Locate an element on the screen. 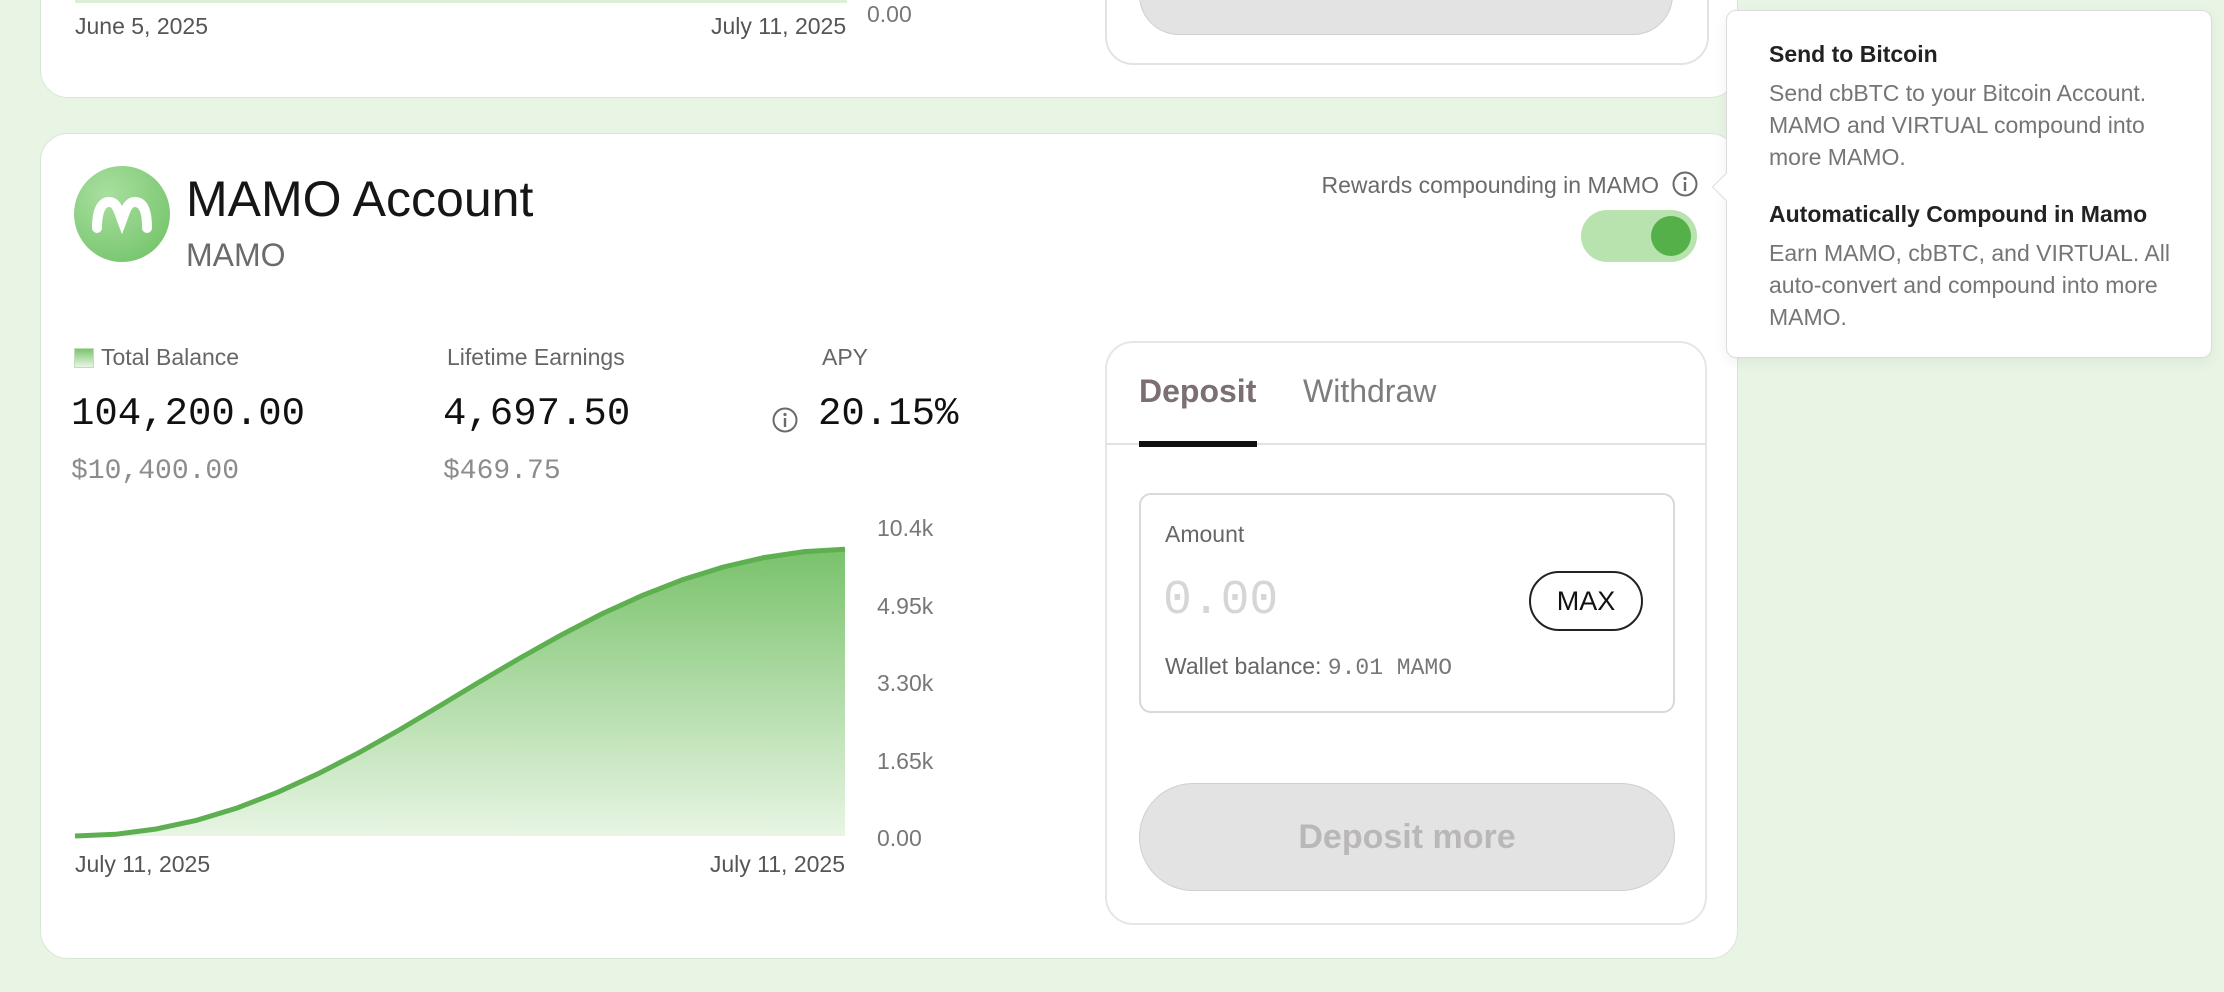 The height and width of the screenshot is (992, 2224). apy-value: 20.15% is located at coordinates (888, 414).